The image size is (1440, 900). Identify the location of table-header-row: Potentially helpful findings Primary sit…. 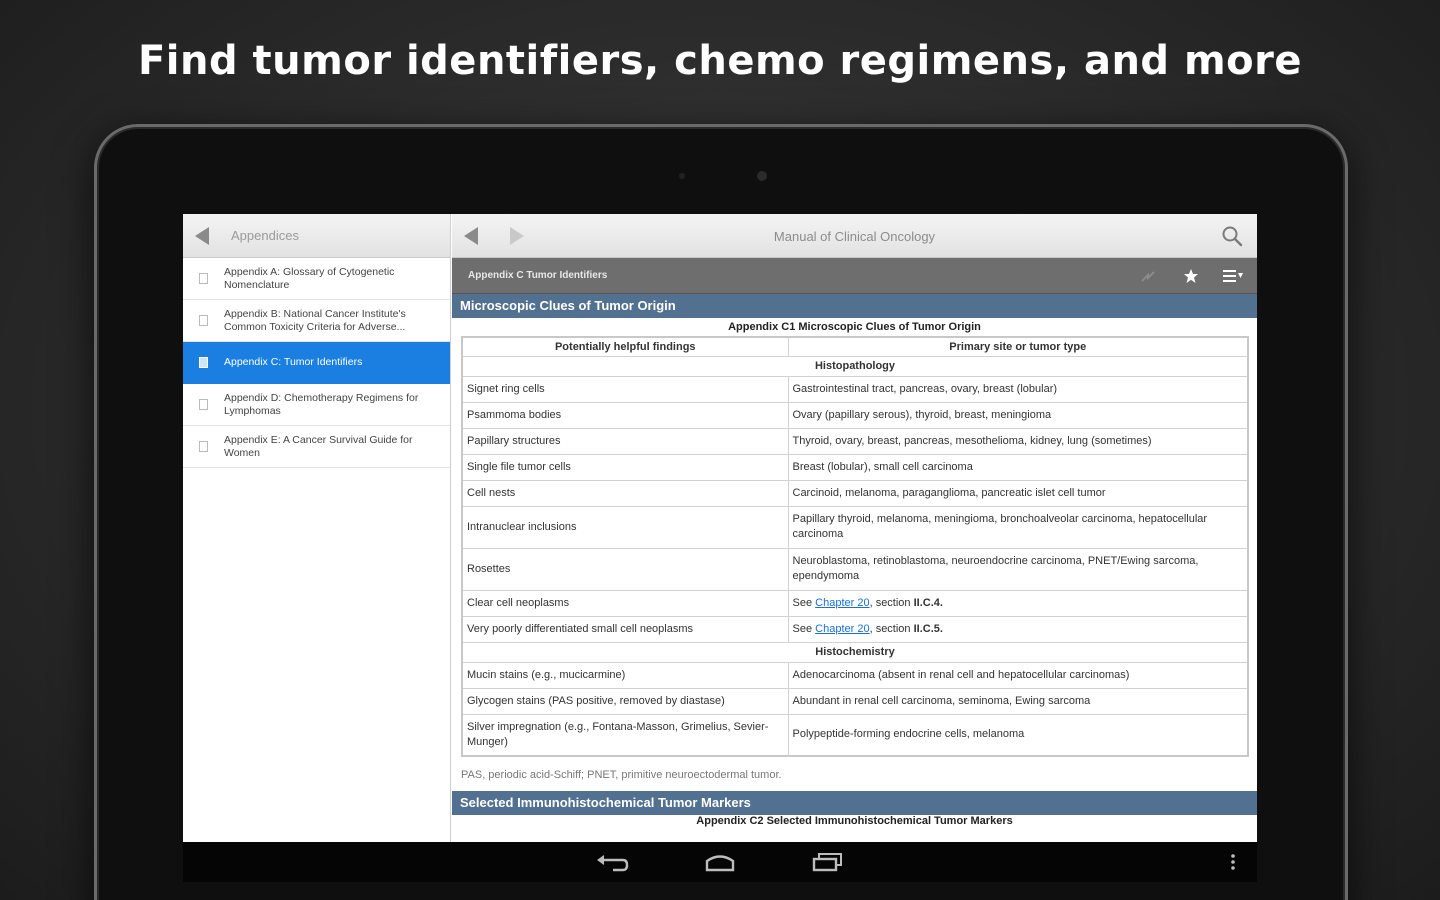
(855, 346).